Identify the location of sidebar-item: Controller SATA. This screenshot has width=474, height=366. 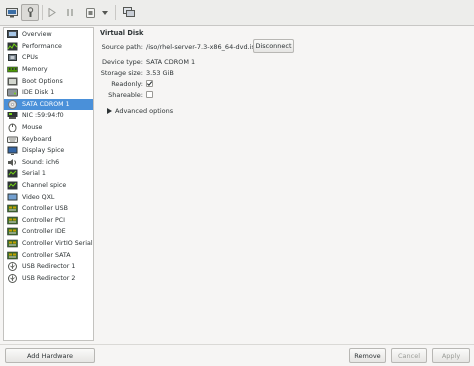
(48, 255).